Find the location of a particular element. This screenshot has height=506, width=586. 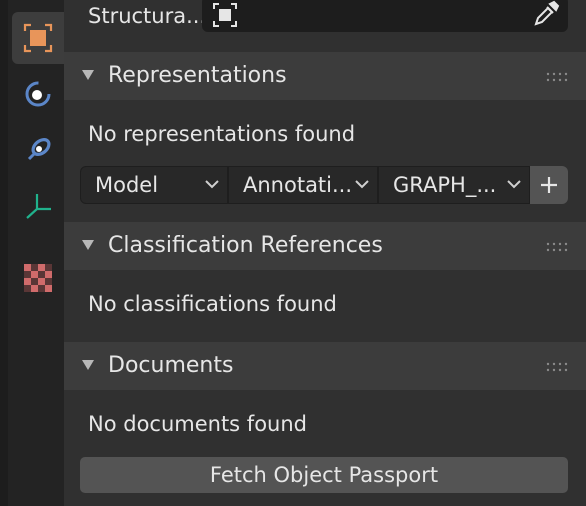

documents-title: Documents is located at coordinates (171, 365).